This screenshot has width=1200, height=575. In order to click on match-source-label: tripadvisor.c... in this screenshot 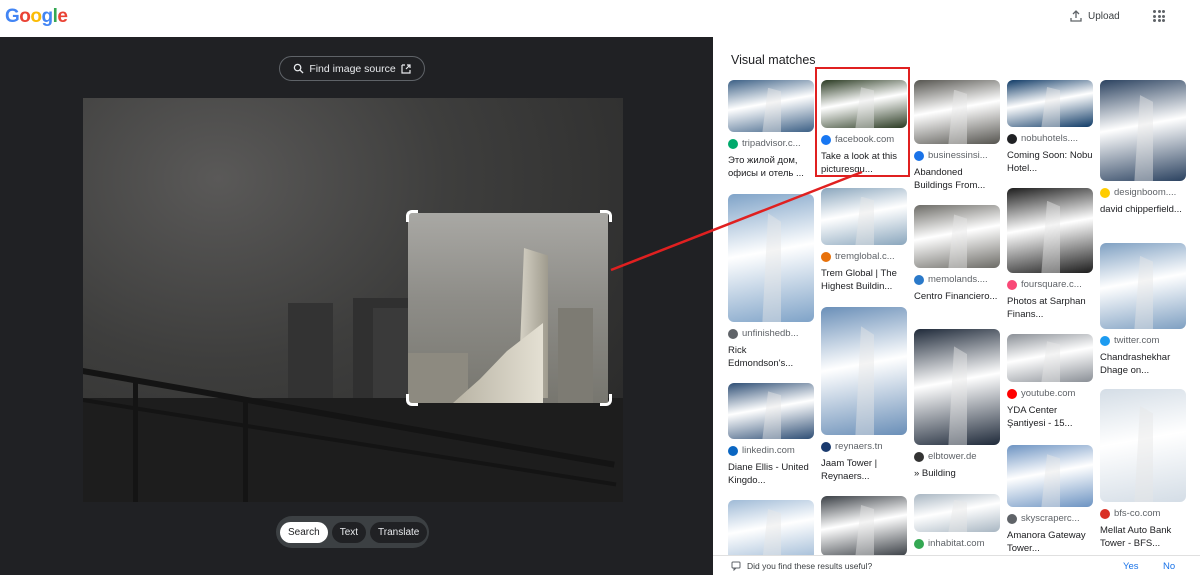, I will do `click(771, 143)`.